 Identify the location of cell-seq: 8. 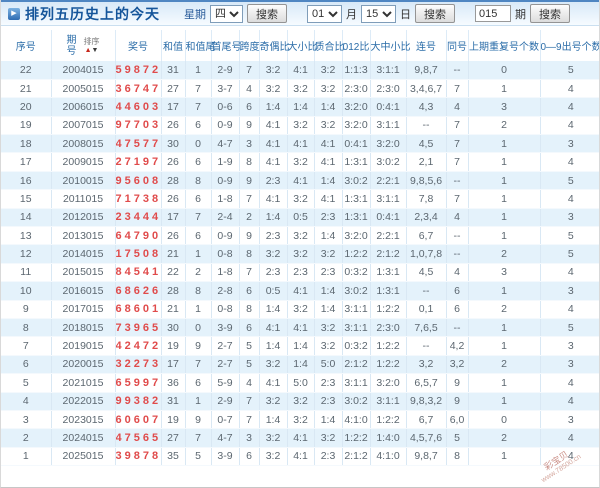
(26, 328).